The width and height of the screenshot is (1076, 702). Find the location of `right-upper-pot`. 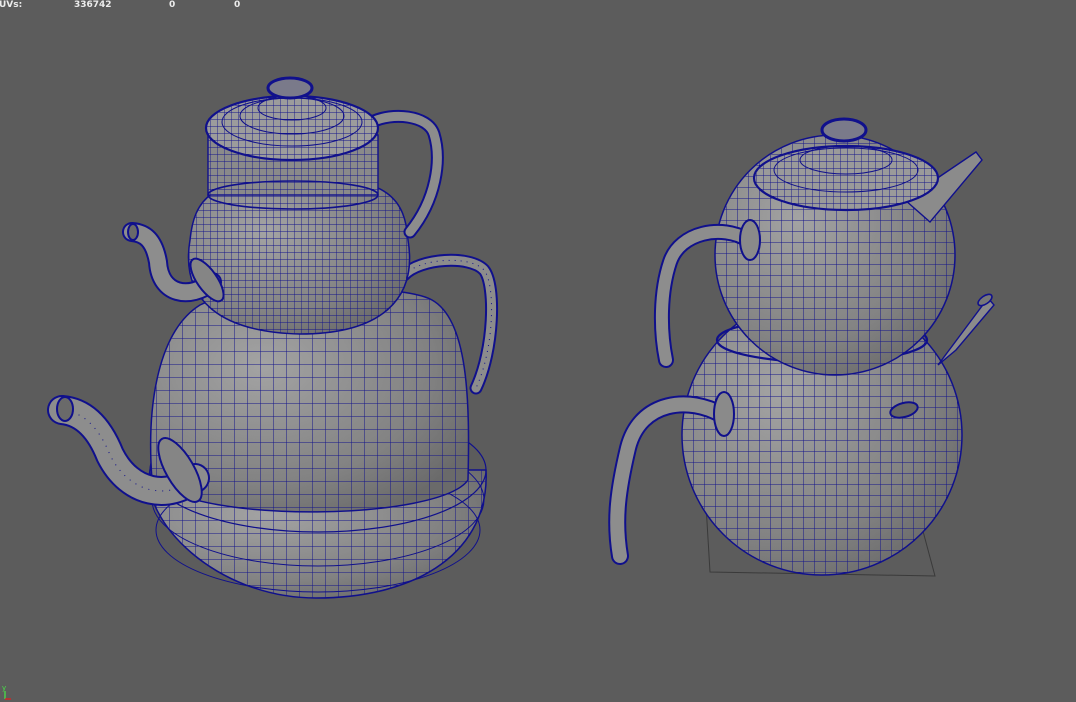

right-upper-pot is located at coordinates (818, 246).